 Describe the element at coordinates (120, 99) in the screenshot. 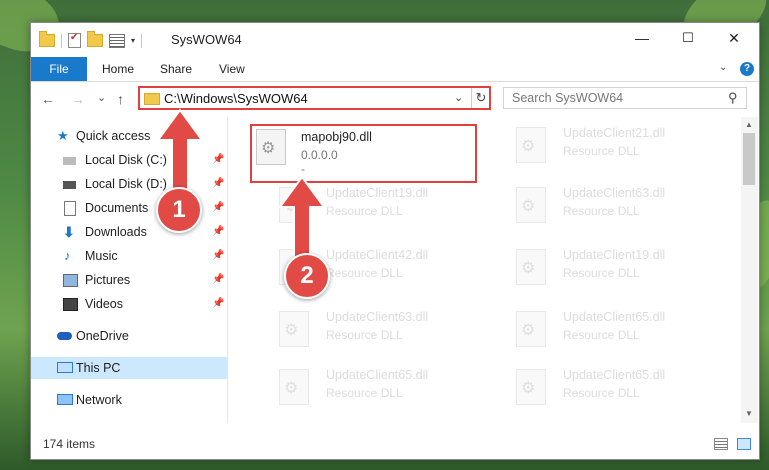

I see `up-button: ↑` at that location.